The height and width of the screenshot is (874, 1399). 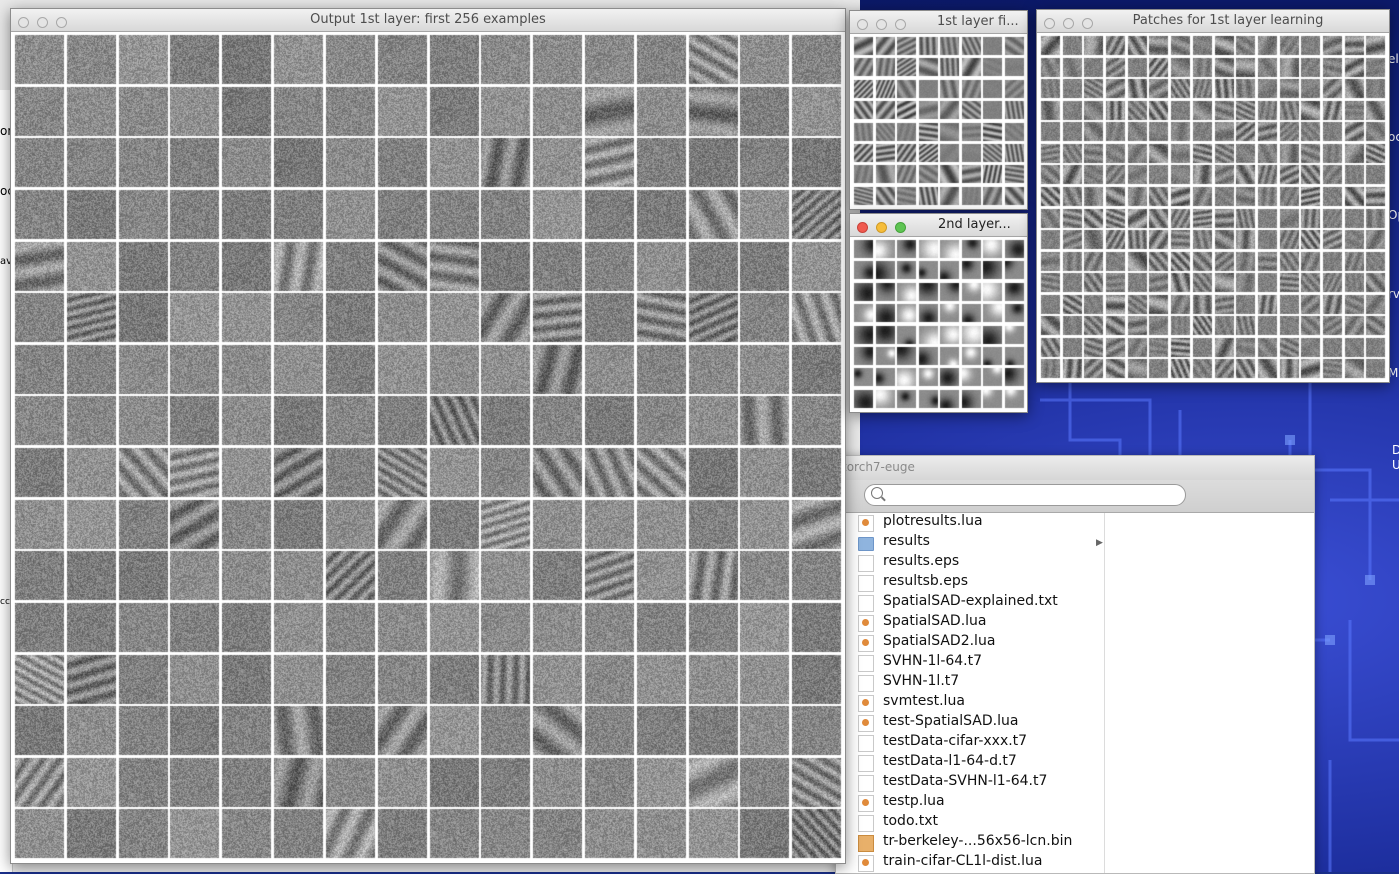 I want to click on file-name: SVHN-1l.t7, so click(x=921, y=681).